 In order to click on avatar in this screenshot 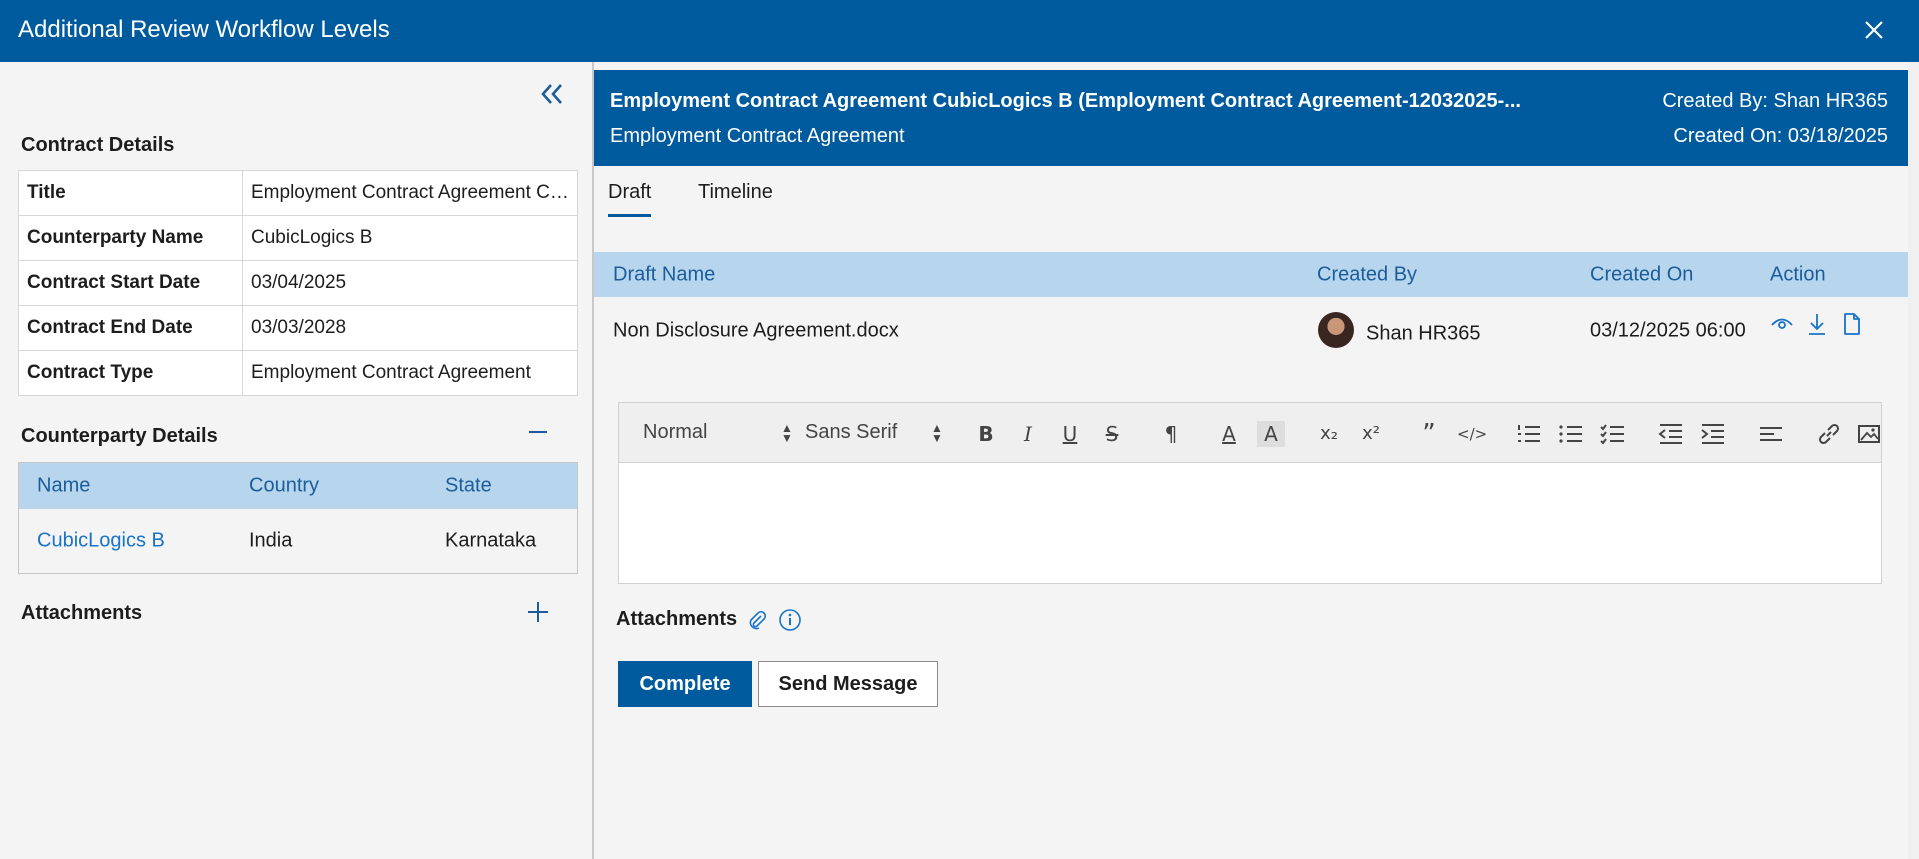, I will do `click(1336, 330)`.